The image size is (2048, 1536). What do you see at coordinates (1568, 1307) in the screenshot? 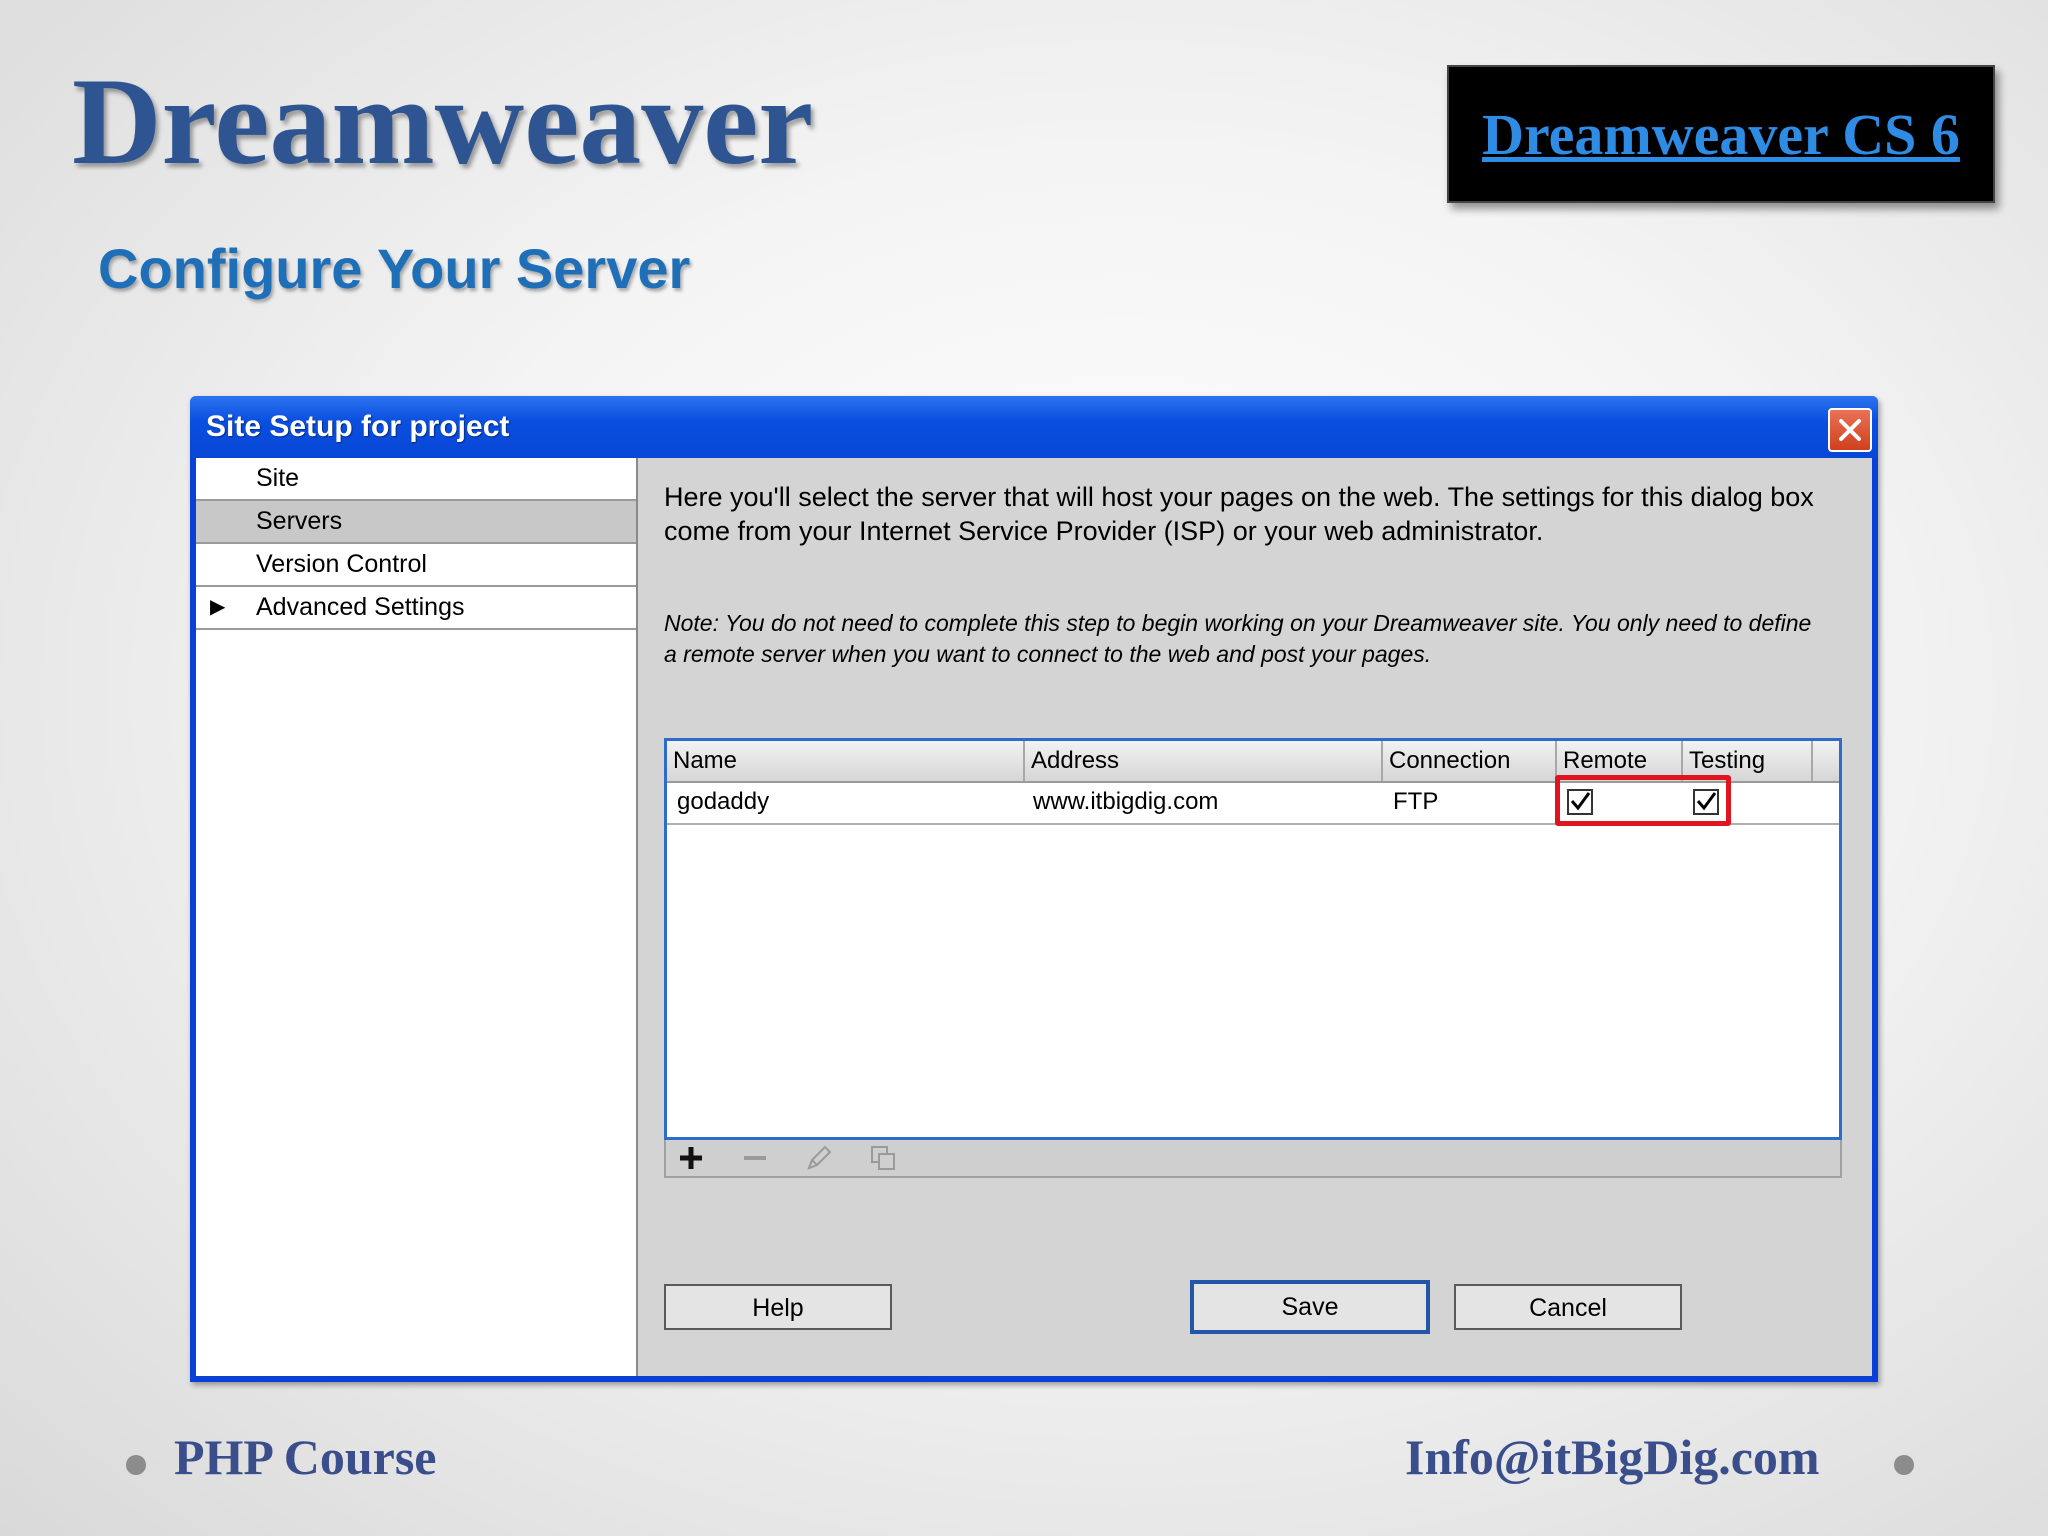
I see `cancel-button: Cancel` at bounding box center [1568, 1307].